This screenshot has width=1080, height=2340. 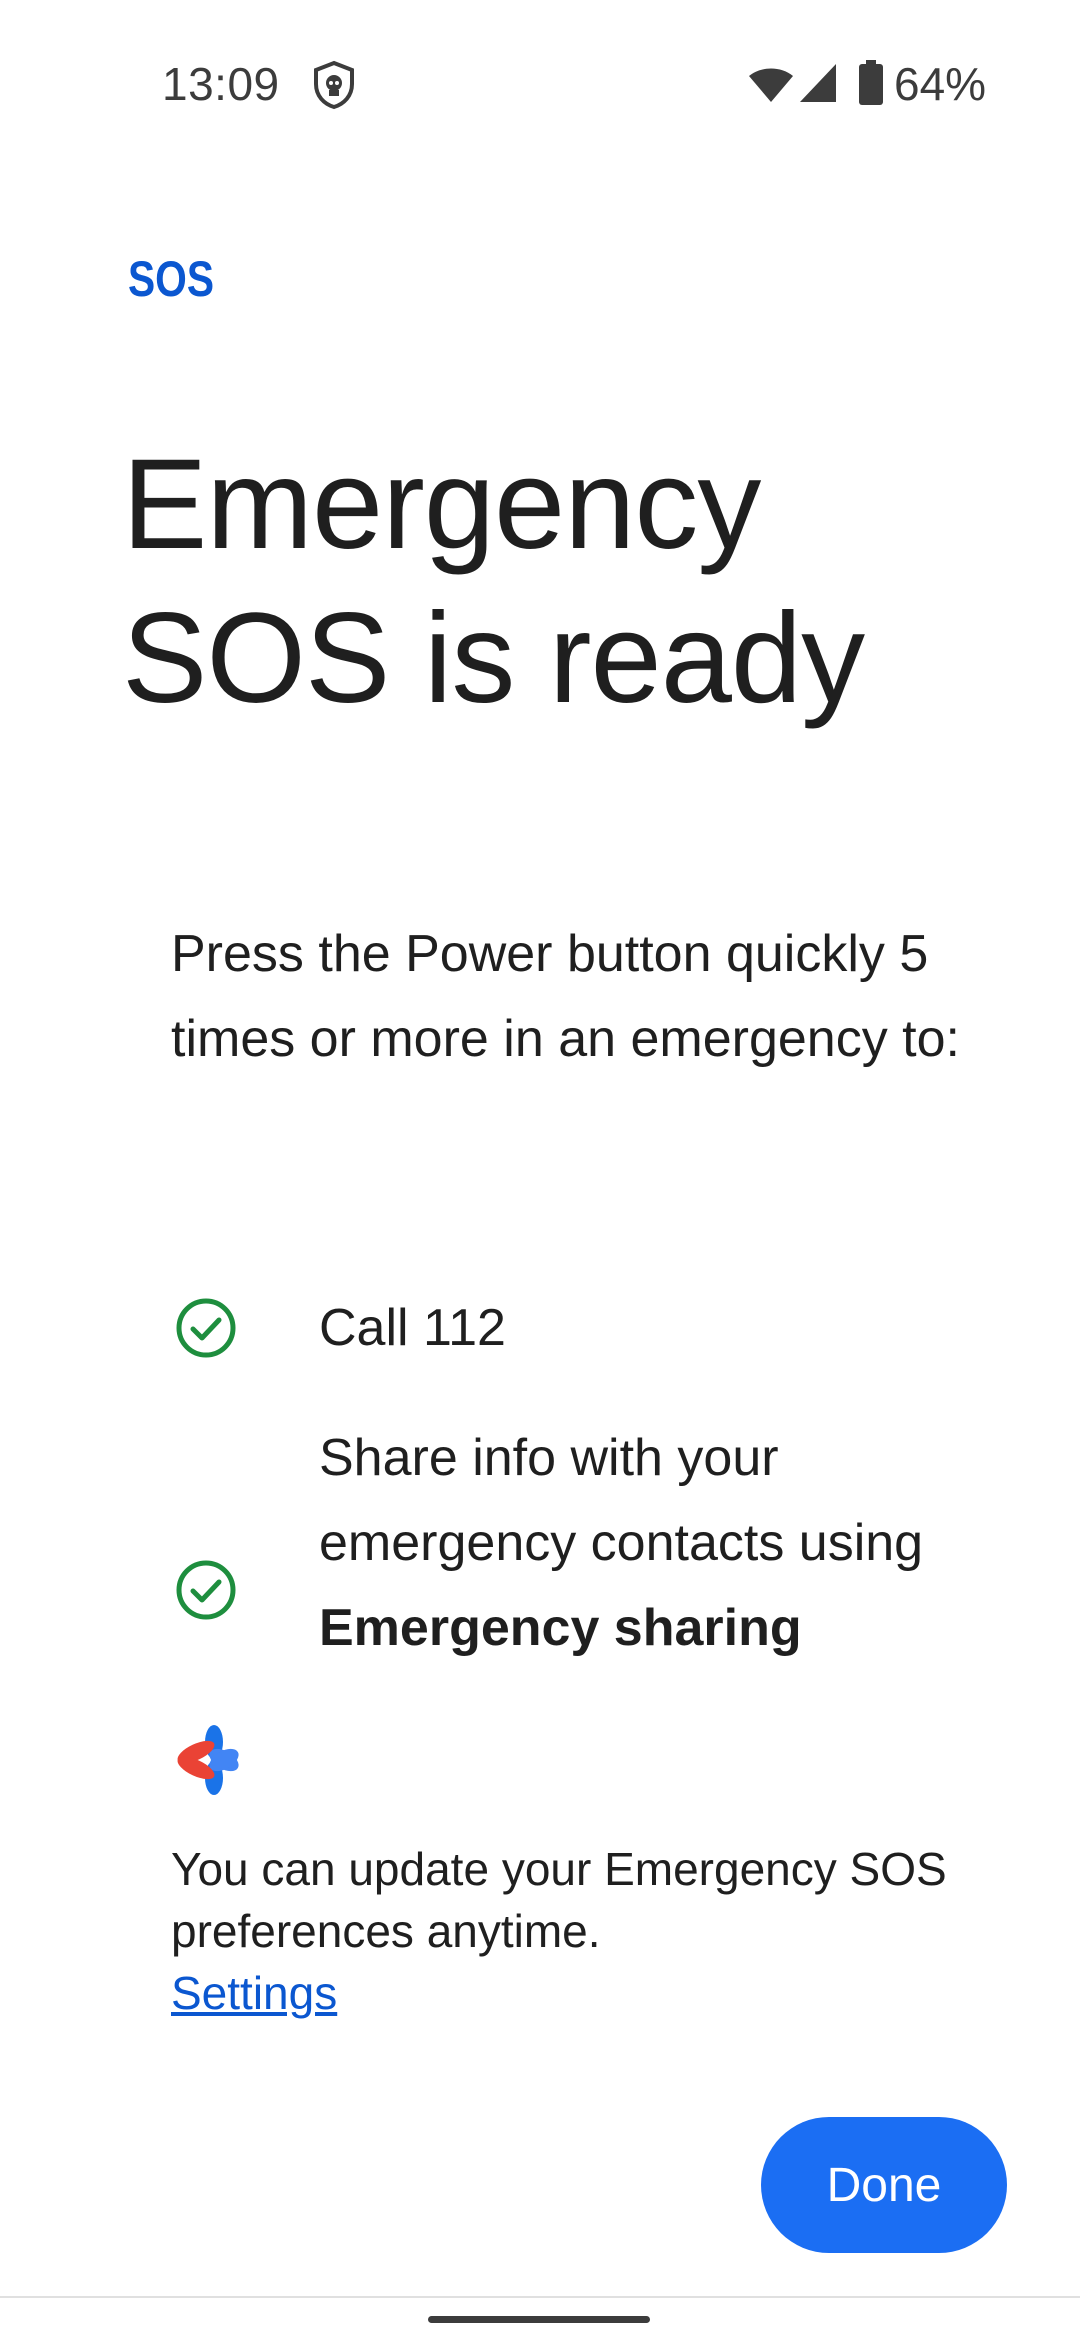 What do you see at coordinates (871, 82) in the screenshot?
I see `battery-icon` at bounding box center [871, 82].